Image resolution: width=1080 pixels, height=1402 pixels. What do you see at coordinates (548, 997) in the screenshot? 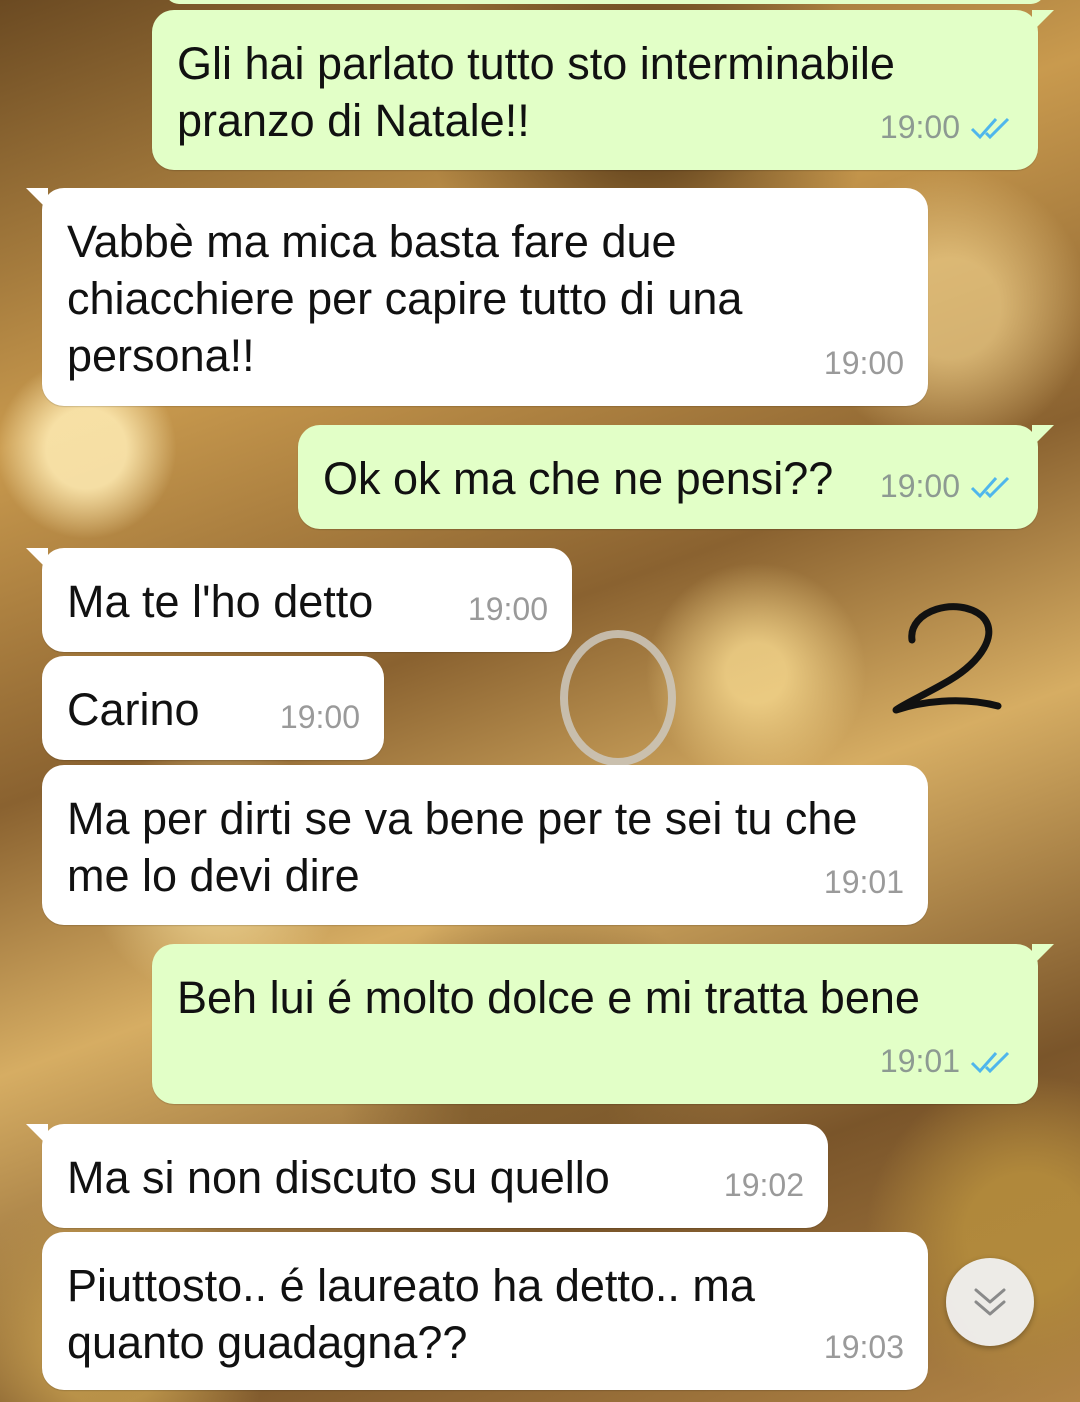
I see `message-text: Beh lui é molto dolce e mi tratta bene` at bounding box center [548, 997].